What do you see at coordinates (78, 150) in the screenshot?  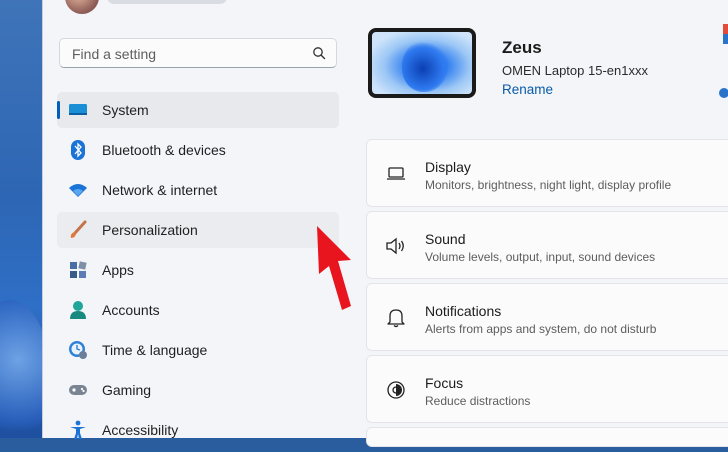 I see `bluetooth-icon` at bounding box center [78, 150].